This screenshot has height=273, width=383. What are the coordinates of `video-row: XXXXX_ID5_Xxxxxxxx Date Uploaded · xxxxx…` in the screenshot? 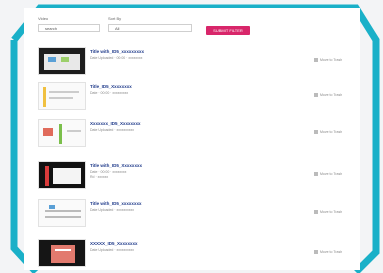 It's located at (203, 254).